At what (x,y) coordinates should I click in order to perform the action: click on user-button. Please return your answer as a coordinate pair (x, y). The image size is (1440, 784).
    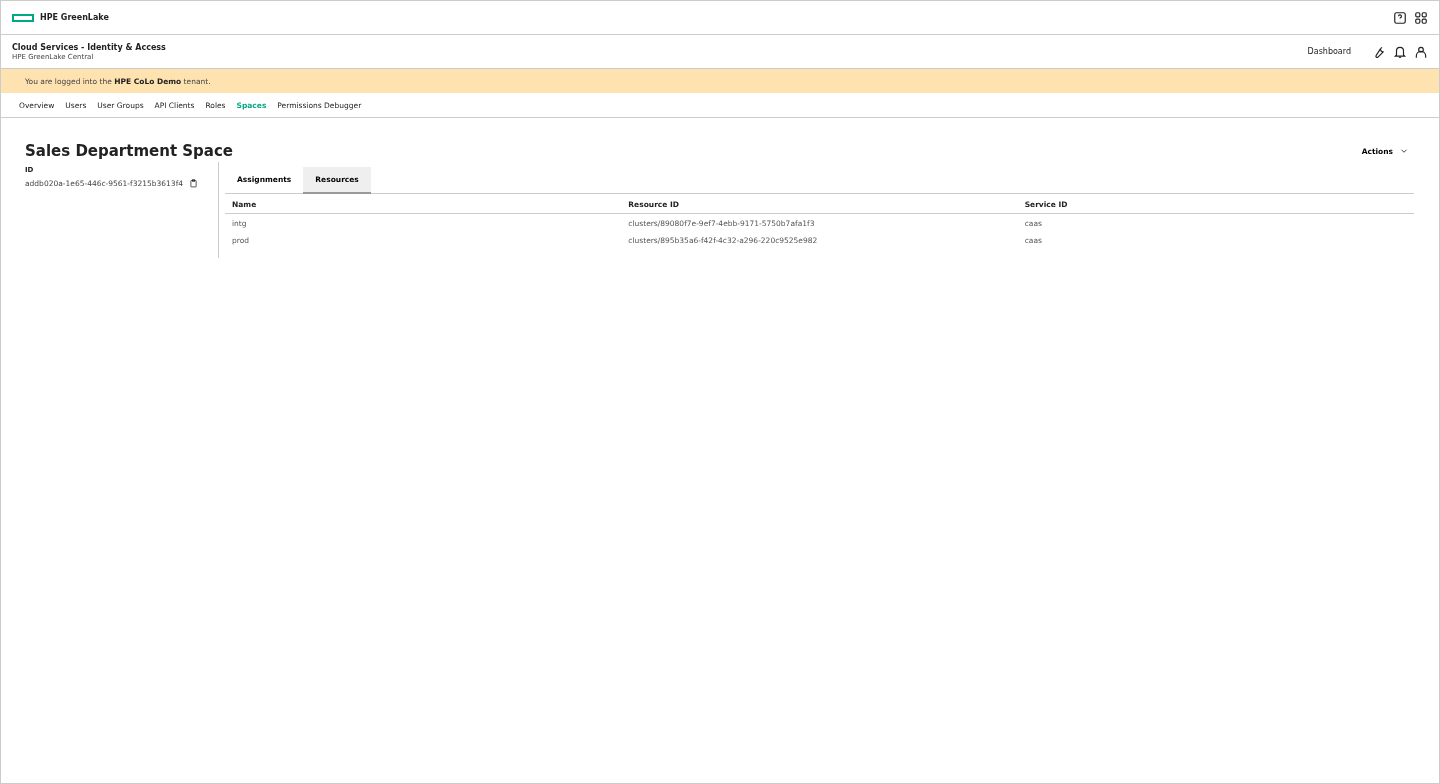
    Looking at the image, I should click on (1421, 51).